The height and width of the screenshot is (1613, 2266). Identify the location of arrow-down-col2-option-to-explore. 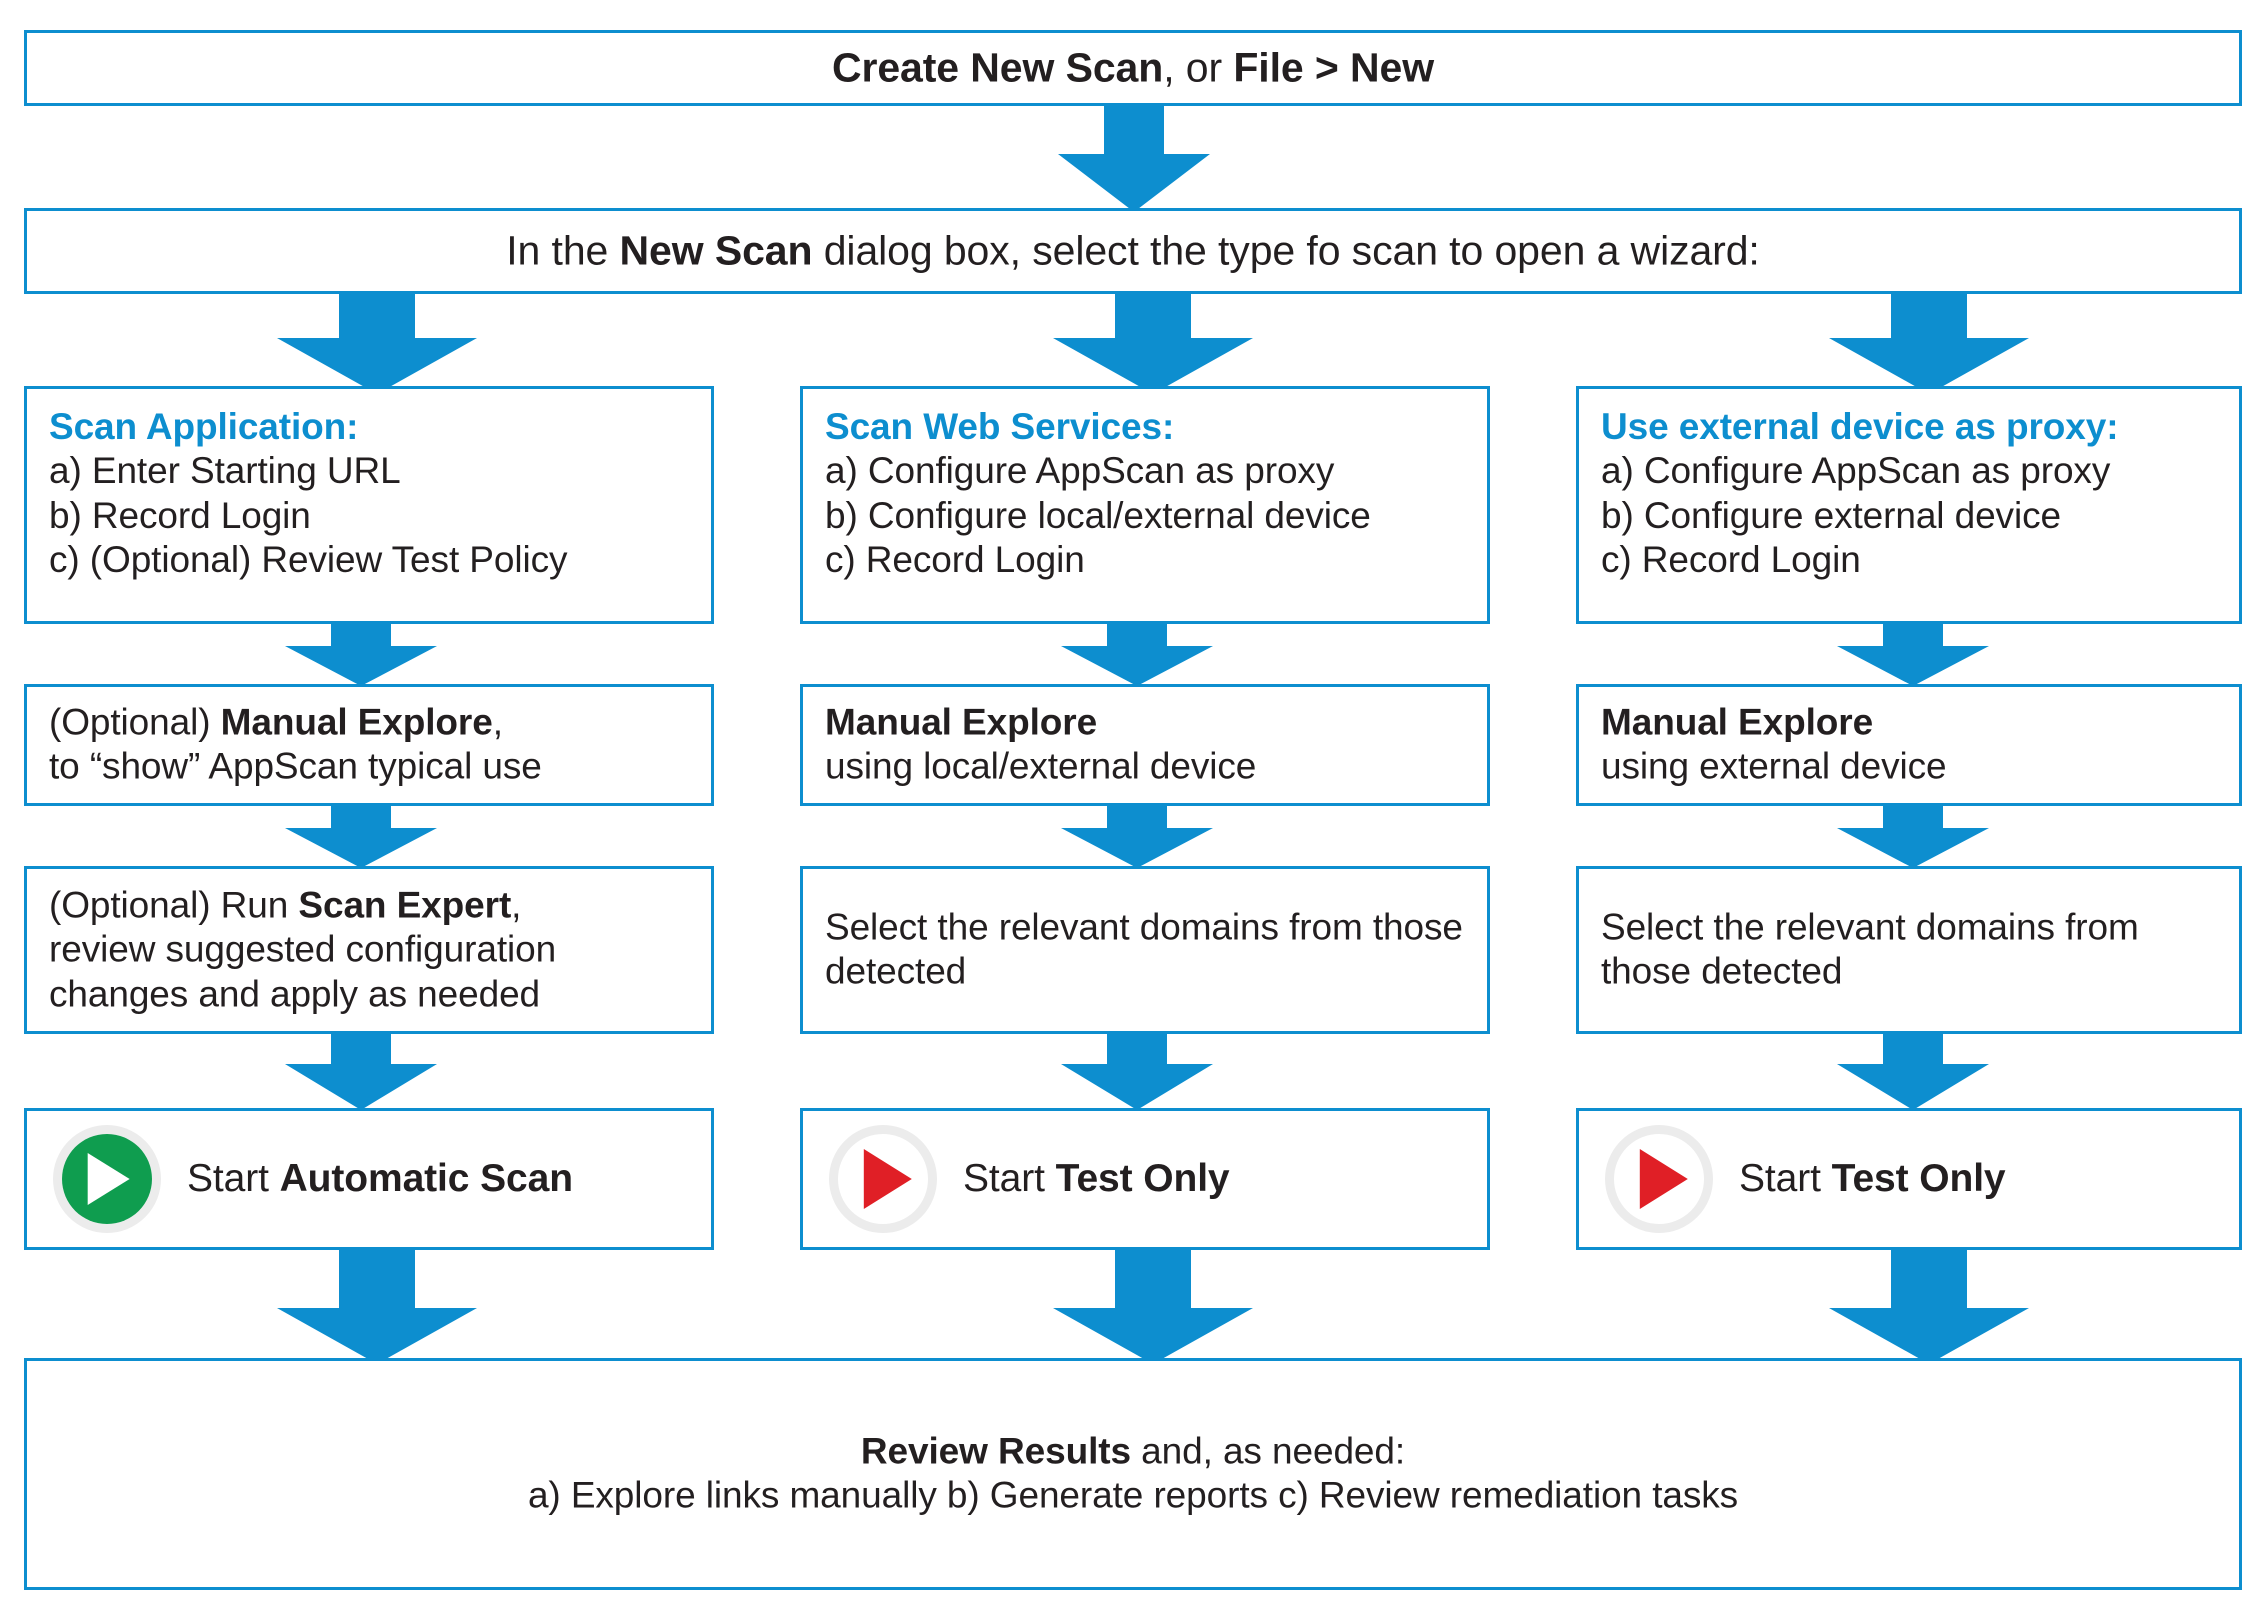
(1137, 655).